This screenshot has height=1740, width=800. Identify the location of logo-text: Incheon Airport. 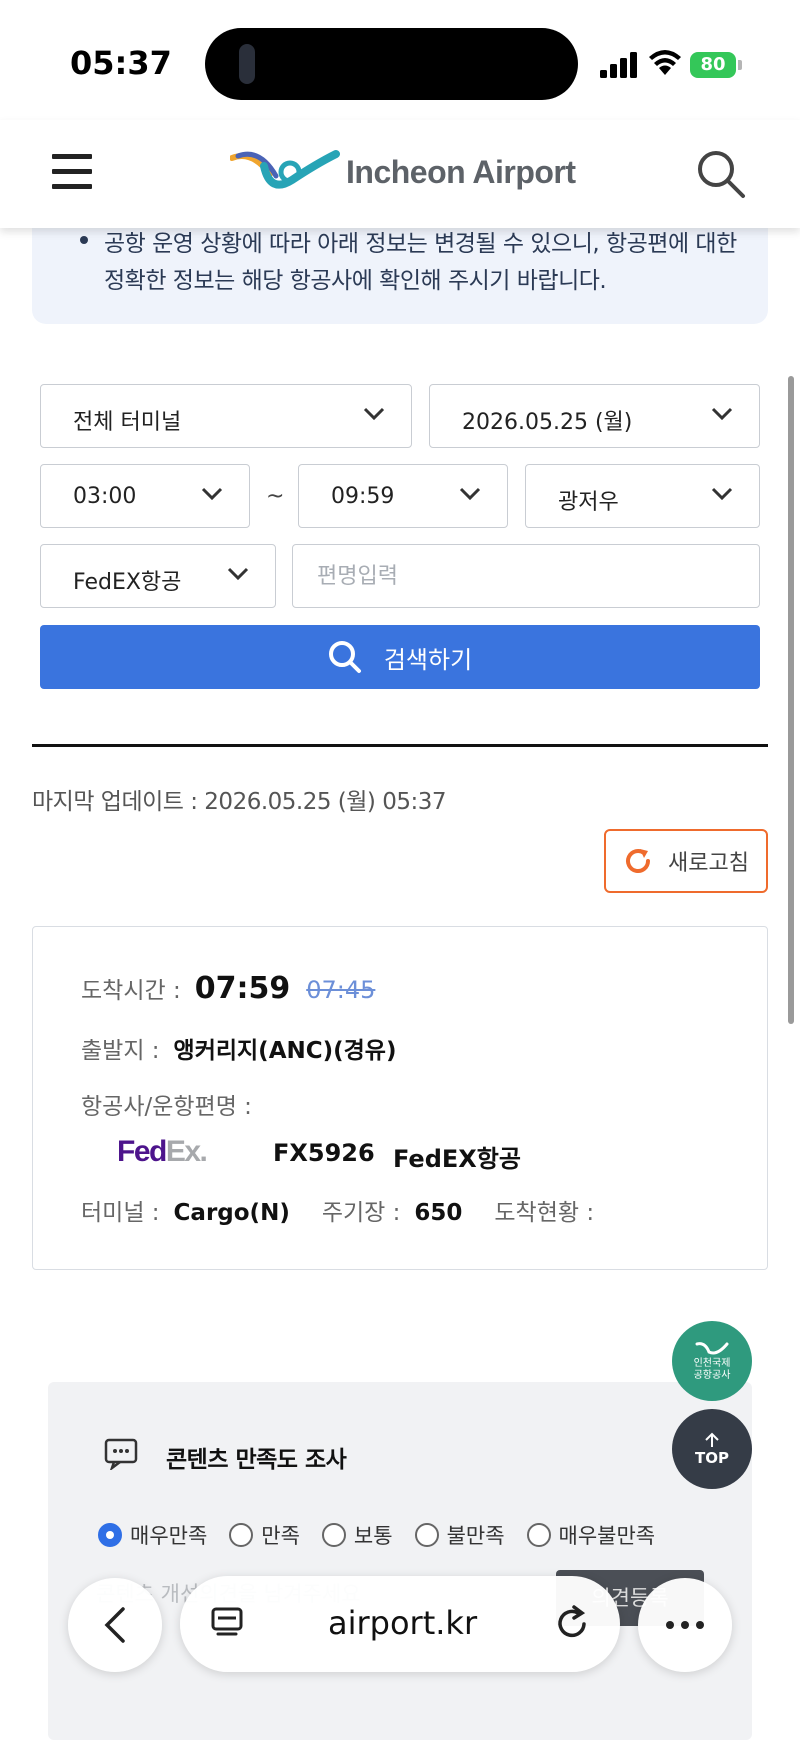
(461, 171).